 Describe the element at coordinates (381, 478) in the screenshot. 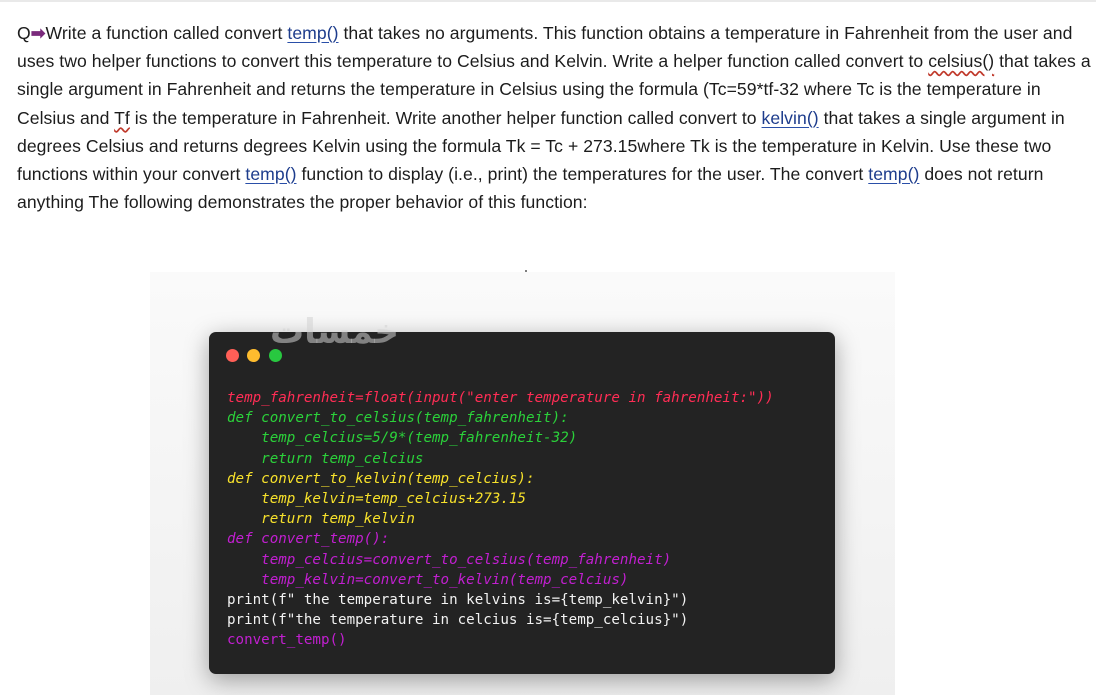

I see `code-line: def convert_to_kelvin(temp_celcius):` at that location.